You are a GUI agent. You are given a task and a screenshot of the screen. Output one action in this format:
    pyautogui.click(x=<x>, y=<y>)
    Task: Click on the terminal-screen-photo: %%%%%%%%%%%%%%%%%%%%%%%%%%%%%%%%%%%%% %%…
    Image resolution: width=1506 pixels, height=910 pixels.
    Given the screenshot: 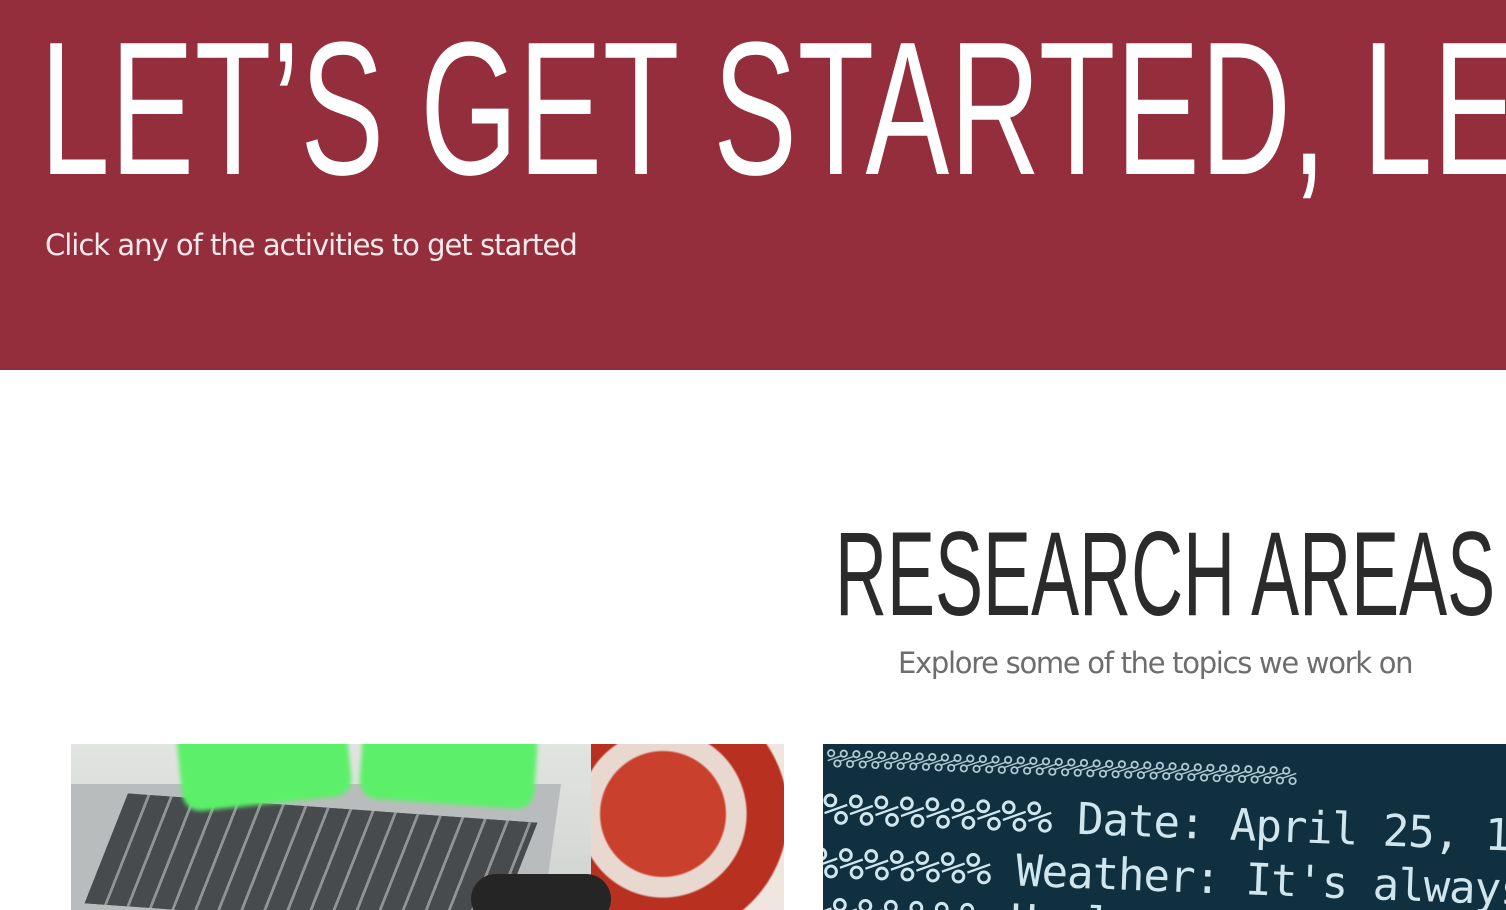 What is the action you would take?
    pyautogui.click(x=1164, y=827)
    